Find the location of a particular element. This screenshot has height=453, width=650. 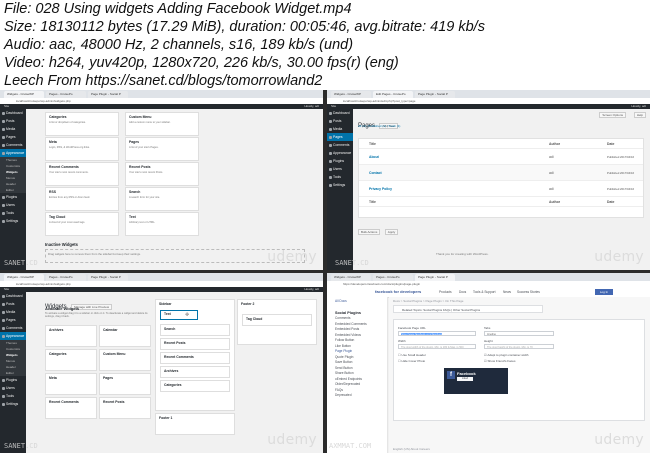

footer-about: About is located at coordinates (415, 449).